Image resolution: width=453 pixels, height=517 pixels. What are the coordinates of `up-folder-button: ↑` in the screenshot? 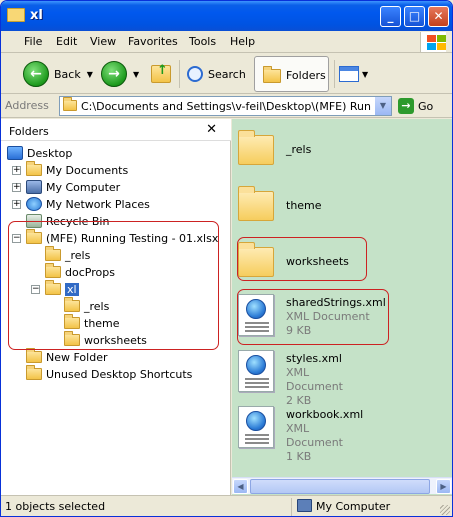 It's located at (163, 74).